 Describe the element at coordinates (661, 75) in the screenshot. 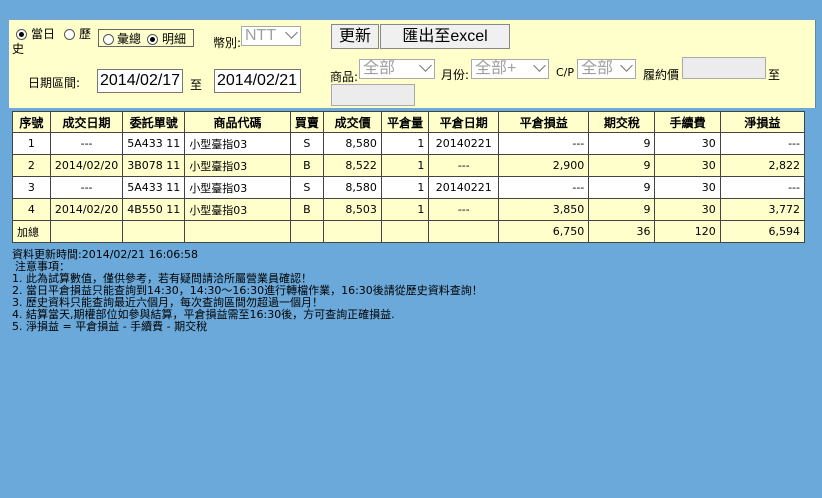

I see `strike-label: 履約價` at that location.